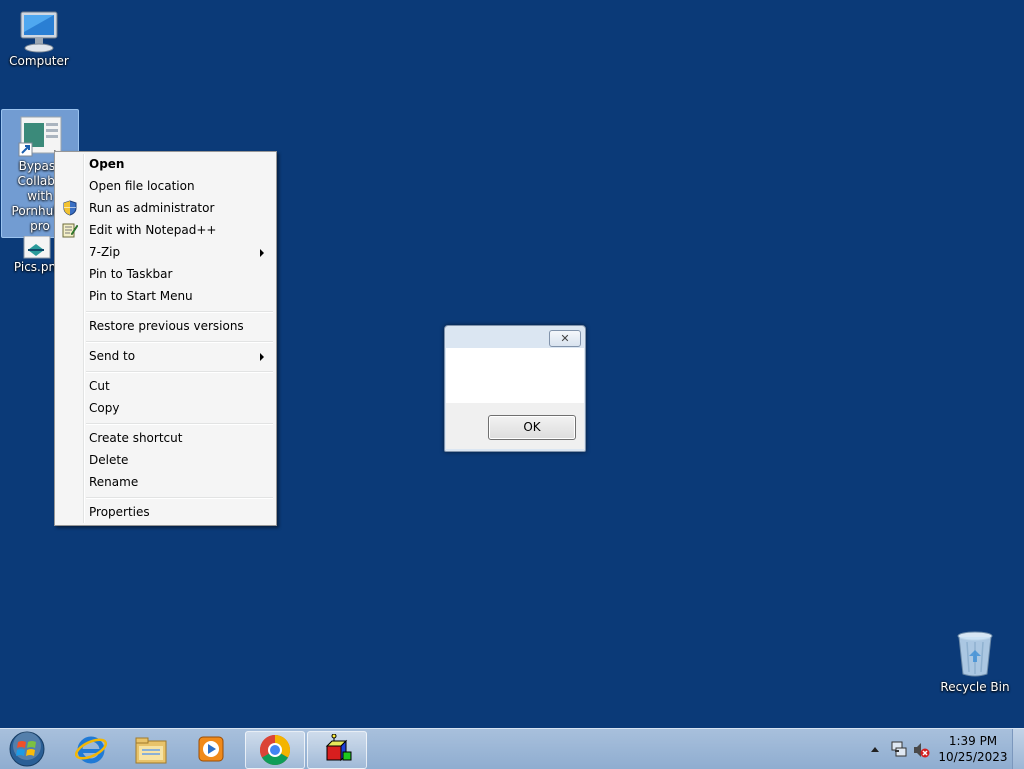 The height and width of the screenshot is (769, 1024). Describe the element at coordinates (973, 757) in the screenshot. I see `clock-date: 10/25/2023` at that location.